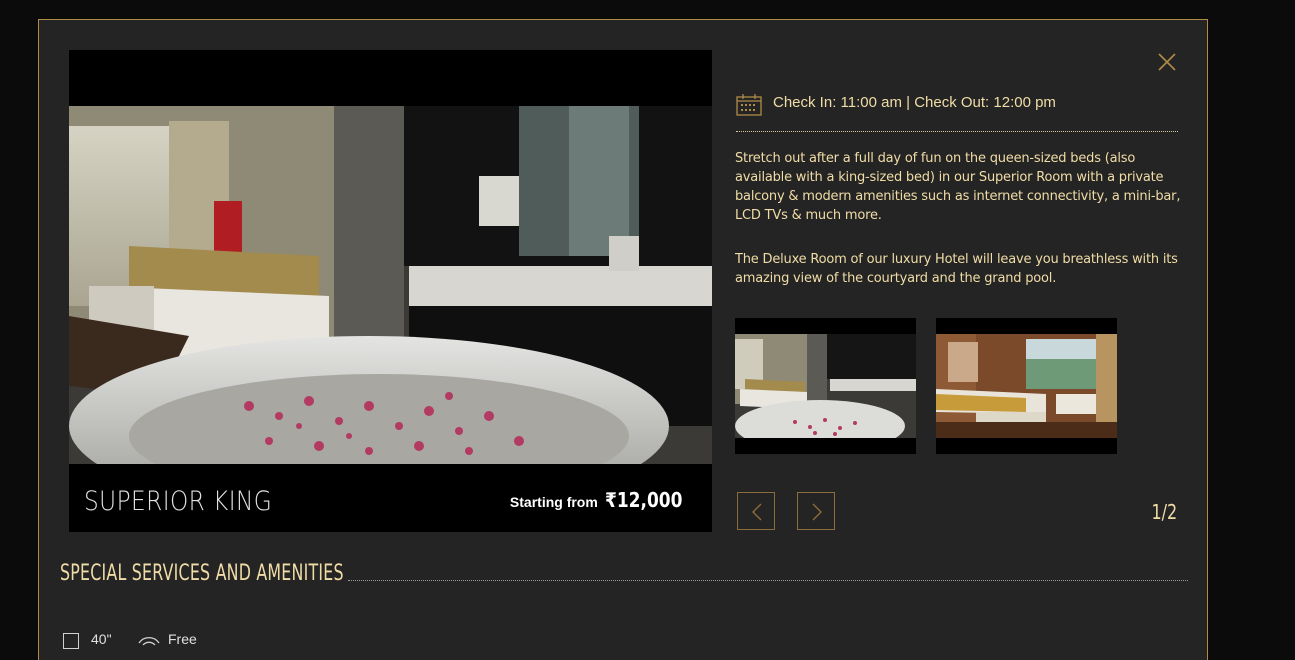 The height and width of the screenshot is (660, 1295). I want to click on checkin-text: Check In: 11:00 am | Check Out: 12:00 pm, so click(914, 102).